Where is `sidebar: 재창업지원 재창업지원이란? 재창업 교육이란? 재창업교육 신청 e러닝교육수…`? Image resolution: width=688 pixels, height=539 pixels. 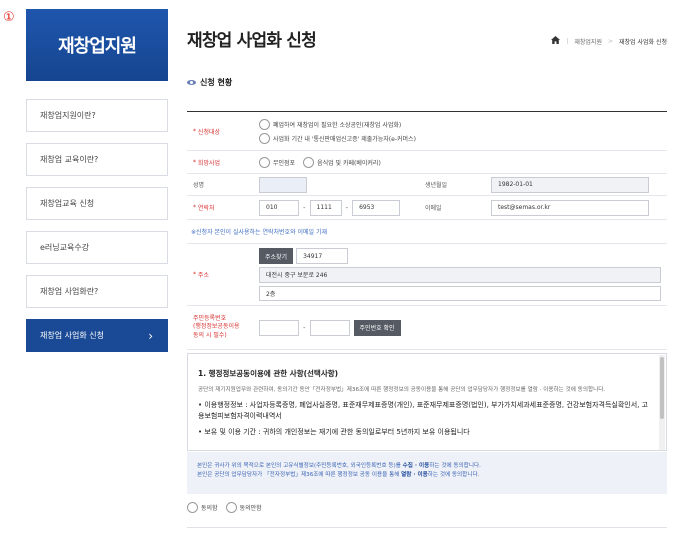 sidebar: 재창업지원 재창업지원이란? 재창업 교육이란? 재창업교육 신청 e러닝교육수… is located at coordinates (97, 180).